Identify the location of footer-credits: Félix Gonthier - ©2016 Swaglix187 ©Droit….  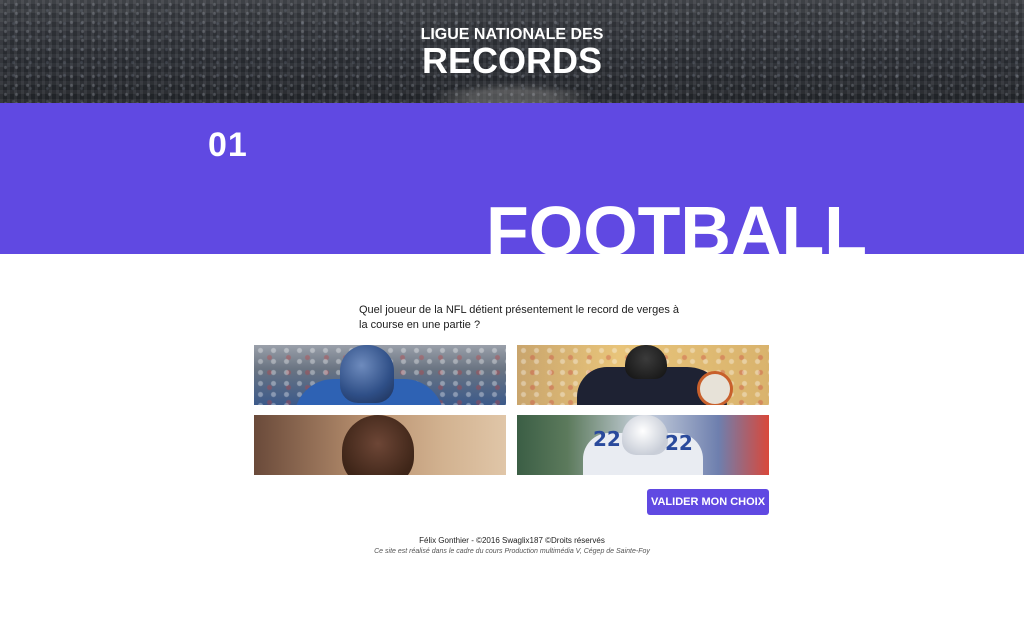
(512, 540).